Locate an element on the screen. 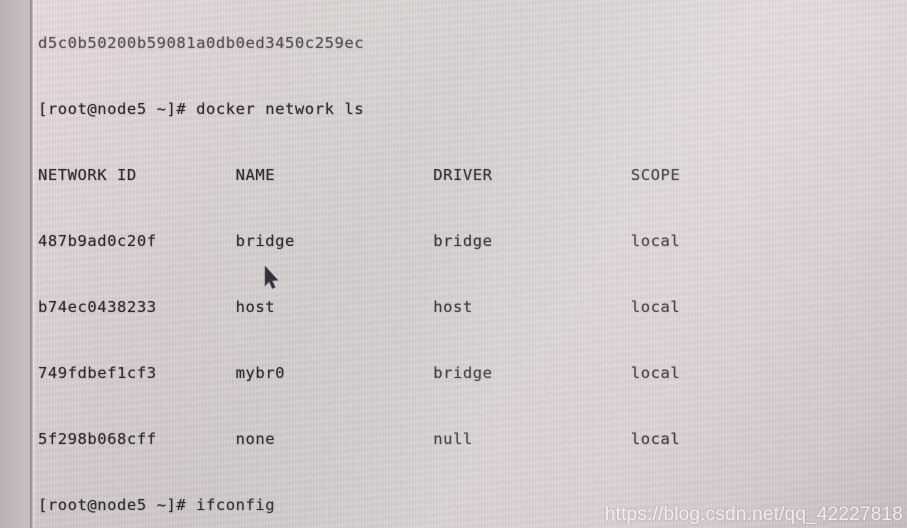 This screenshot has height=528, width=907. monitor-bezel-highlight is located at coordinates (34, 264).